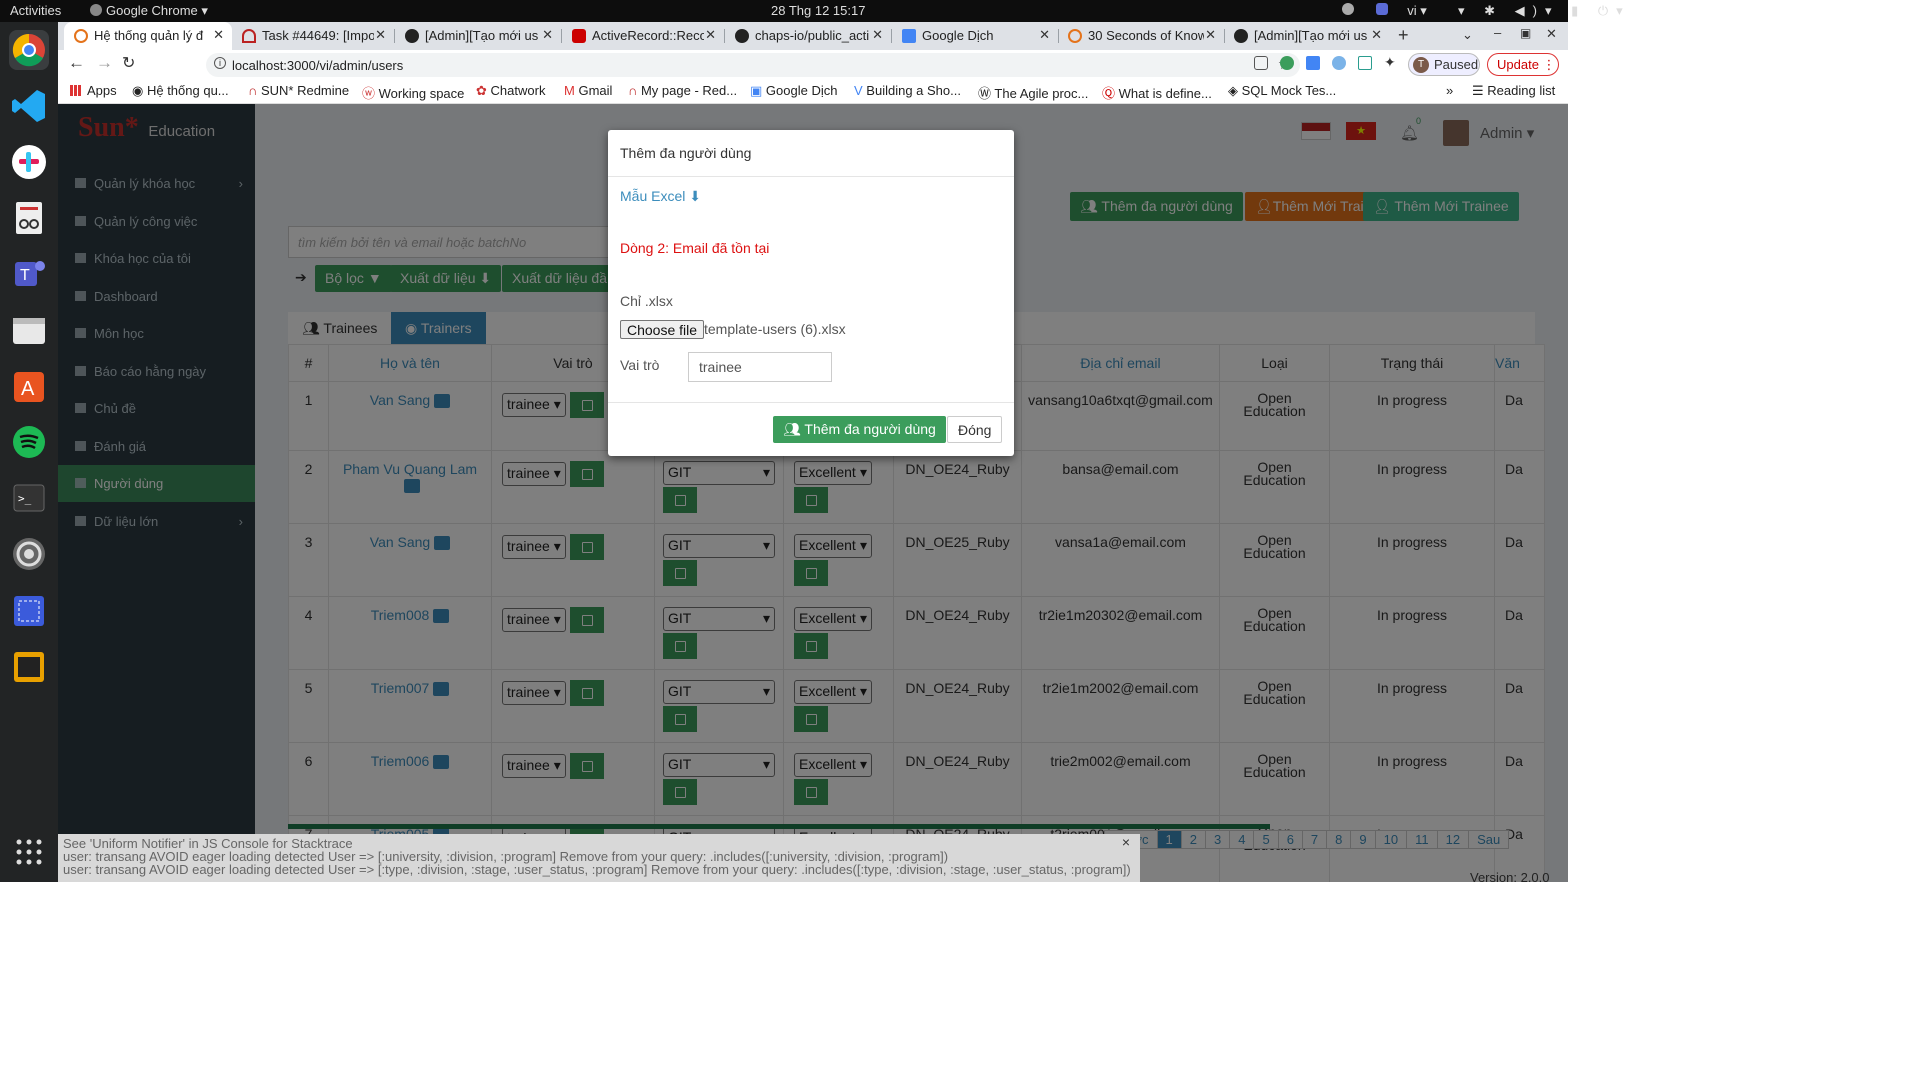  Describe the element at coordinates (29, 610) in the screenshot. I see `screenshot-dock-icon` at that location.